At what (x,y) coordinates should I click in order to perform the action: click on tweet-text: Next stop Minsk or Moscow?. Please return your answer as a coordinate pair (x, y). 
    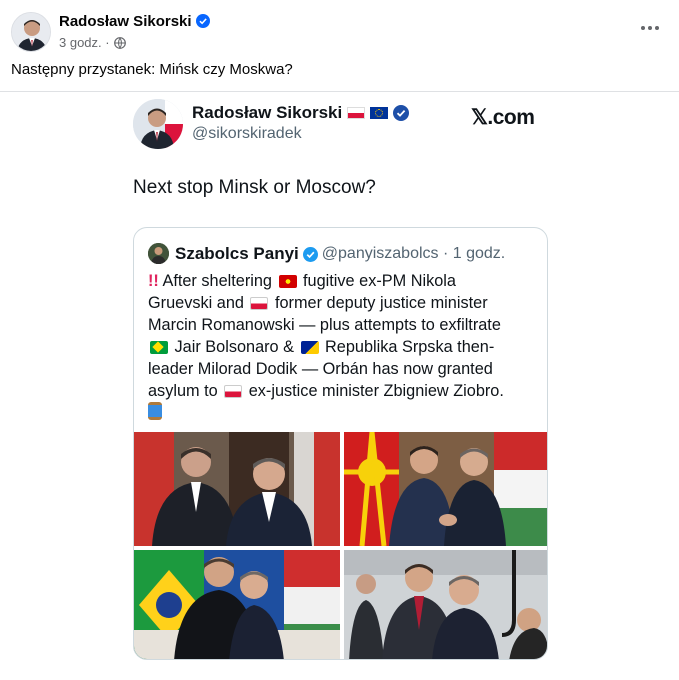
    Looking at the image, I should click on (254, 187).